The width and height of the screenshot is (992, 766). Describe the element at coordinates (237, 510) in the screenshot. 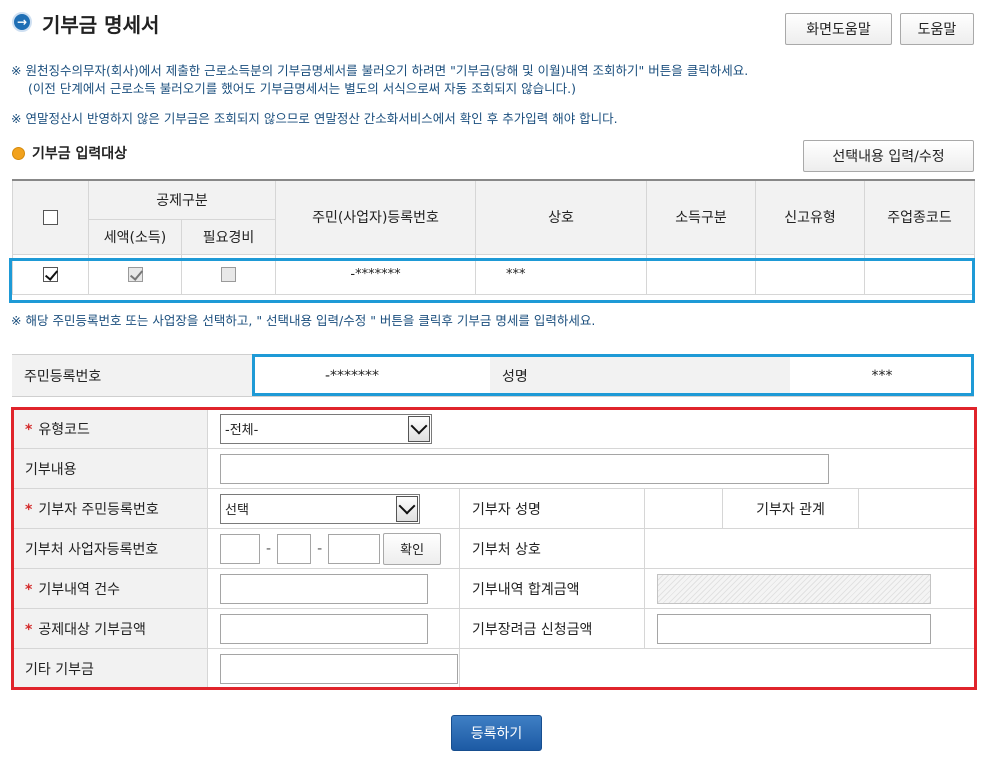

I see `donor-reg-select-value: 선택` at that location.